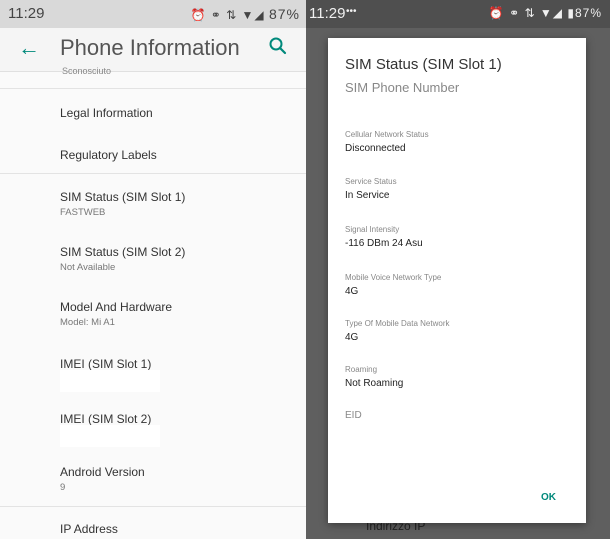 Image resolution: width=610 pixels, height=539 pixels. What do you see at coordinates (87, 322) in the screenshot?
I see `list-item-subtitle: Model: Mi A1` at bounding box center [87, 322].